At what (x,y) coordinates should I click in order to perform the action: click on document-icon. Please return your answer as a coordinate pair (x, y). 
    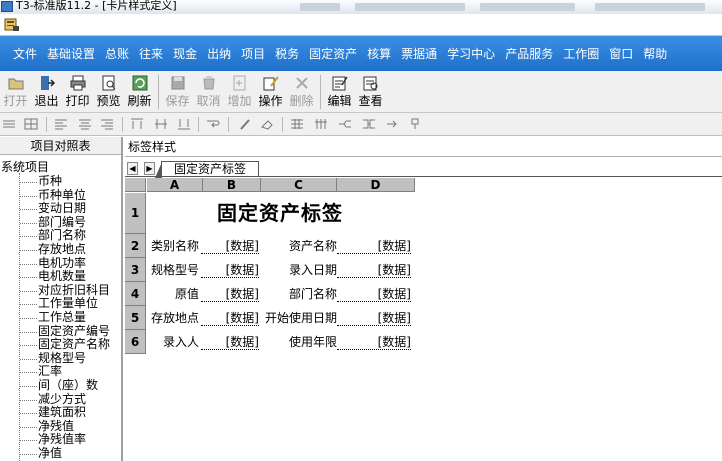
    Looking at the image, I should click on (12, 24).